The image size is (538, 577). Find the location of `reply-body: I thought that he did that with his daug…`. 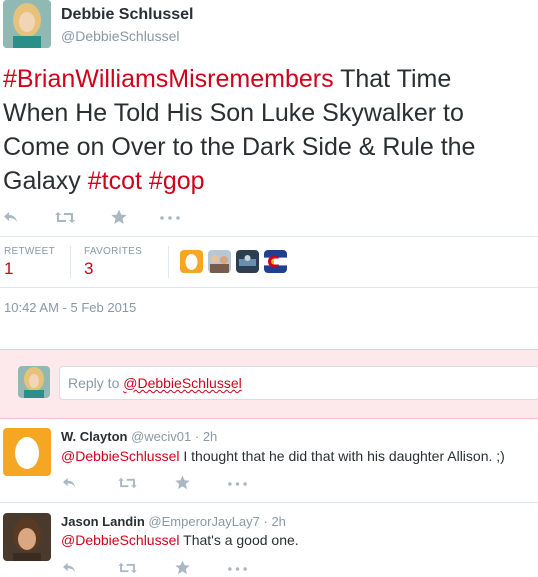

reply-body: I thought that he did that with his daug… is located at coordinates (342, 456).